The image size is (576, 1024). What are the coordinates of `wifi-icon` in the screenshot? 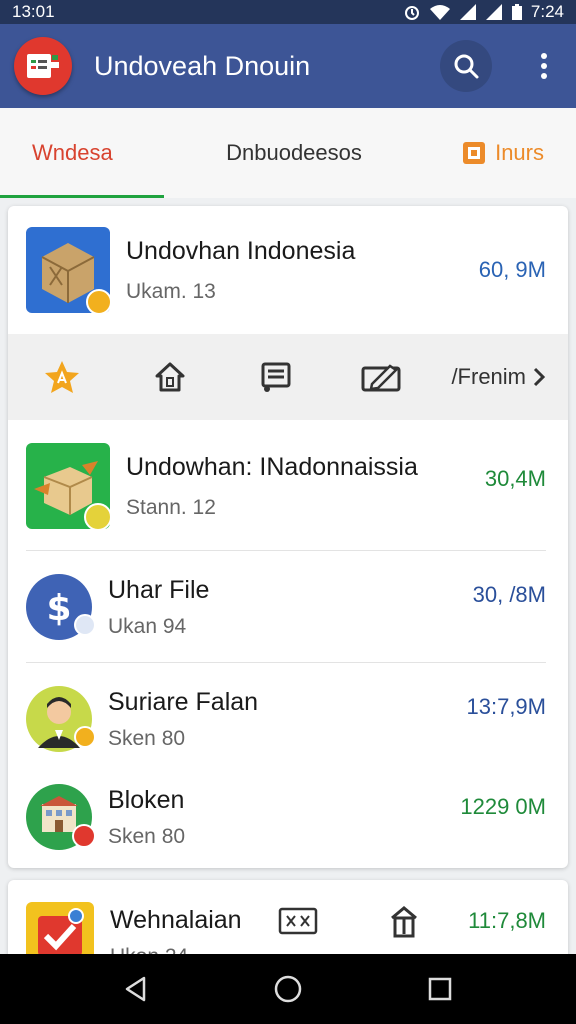 It's located at (439, 12).